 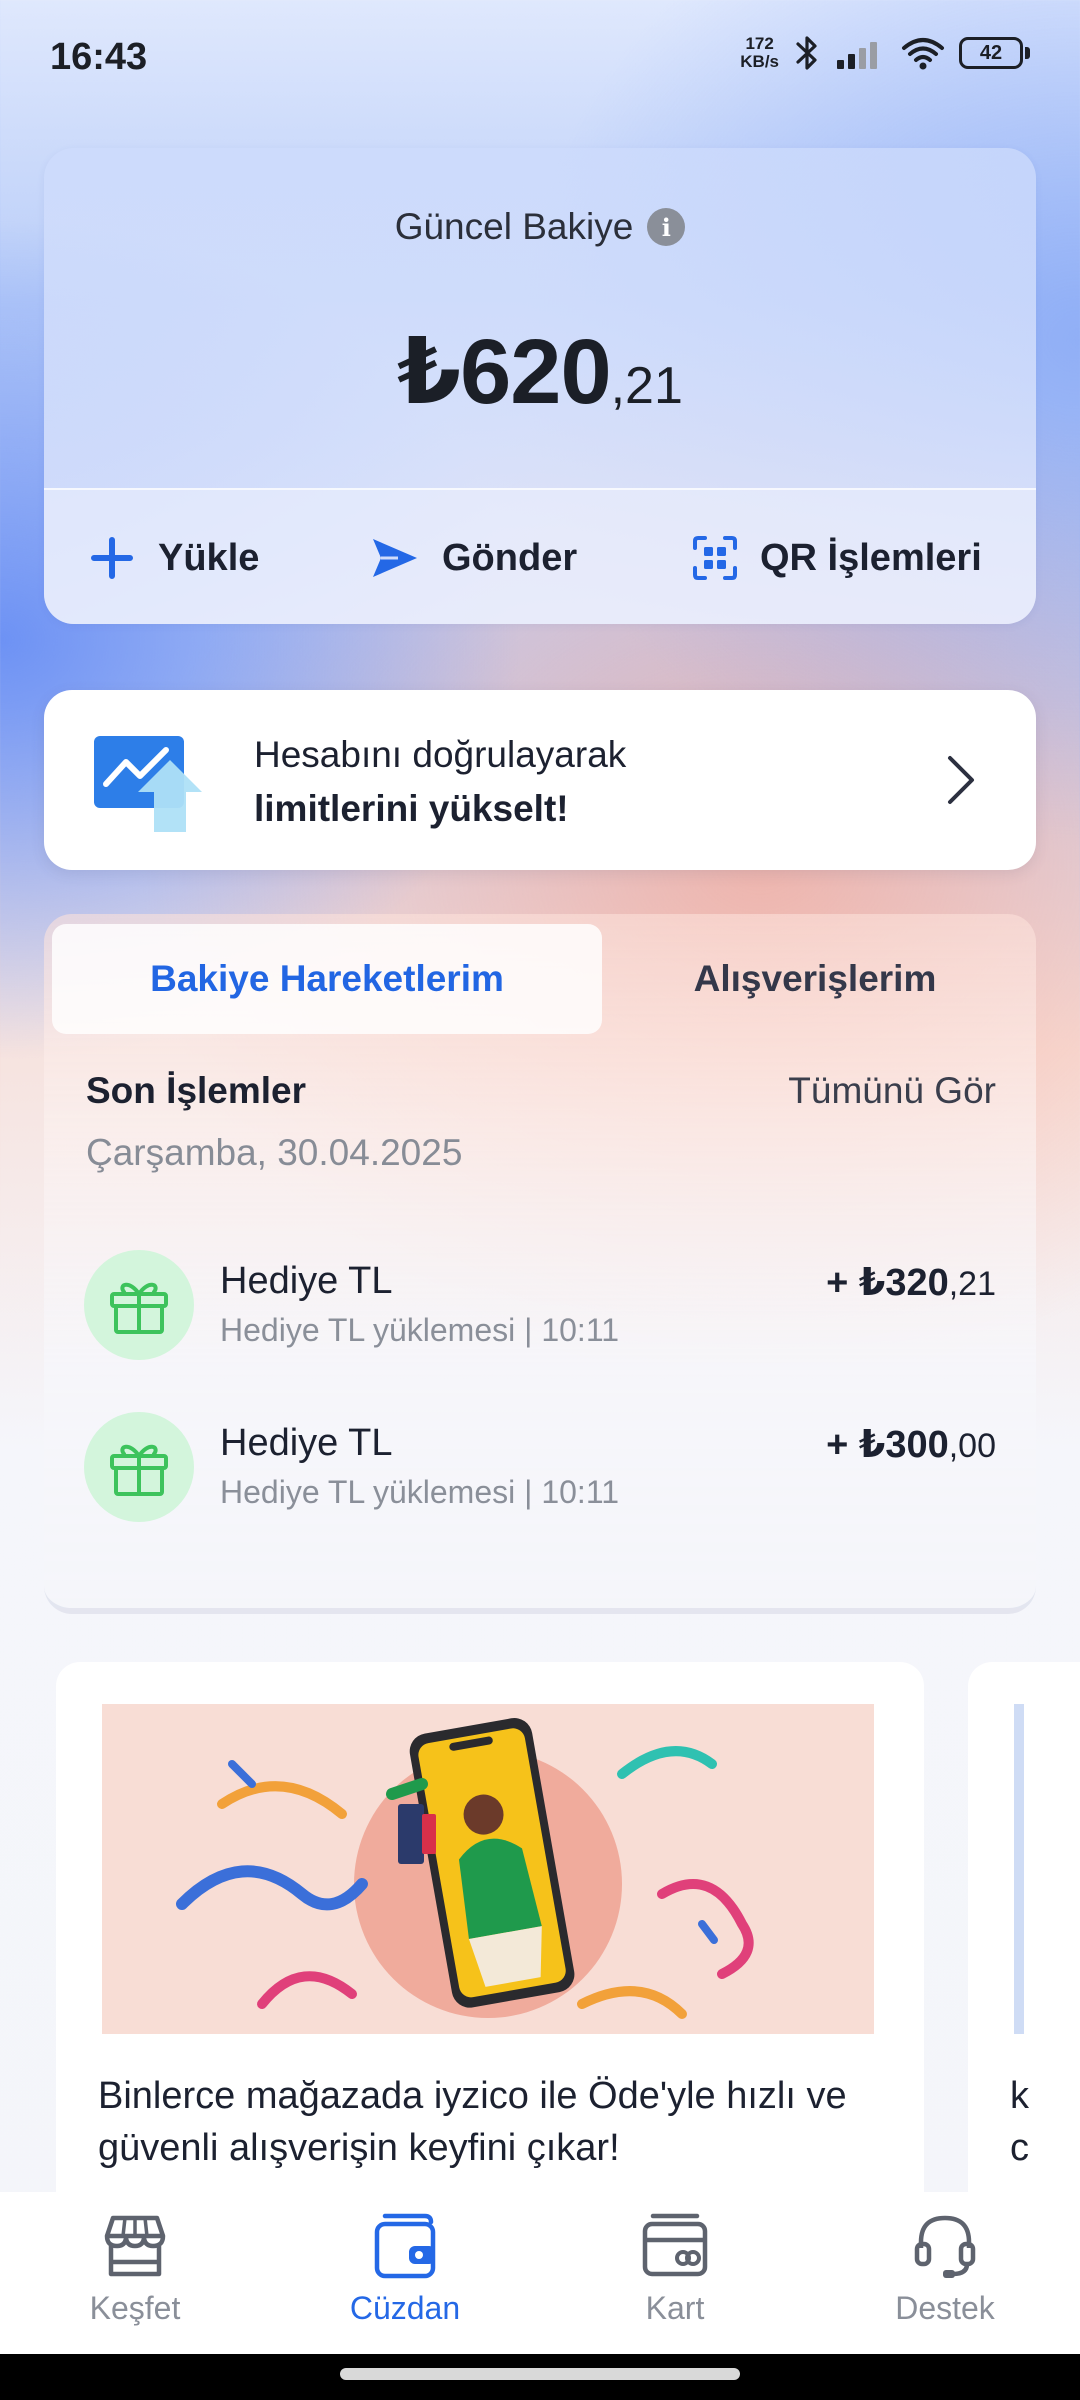 I want to click on balance-amount: ₺620,21, so click(x=540, y=371).